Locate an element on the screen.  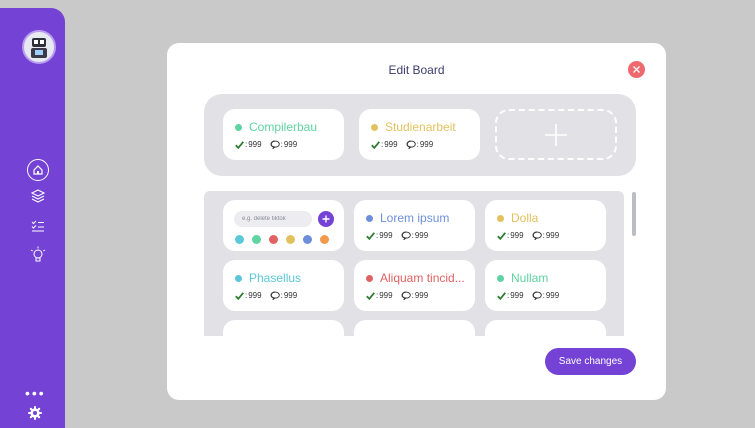
category-name: Studienarbeit is located at coordinates (413, 127).